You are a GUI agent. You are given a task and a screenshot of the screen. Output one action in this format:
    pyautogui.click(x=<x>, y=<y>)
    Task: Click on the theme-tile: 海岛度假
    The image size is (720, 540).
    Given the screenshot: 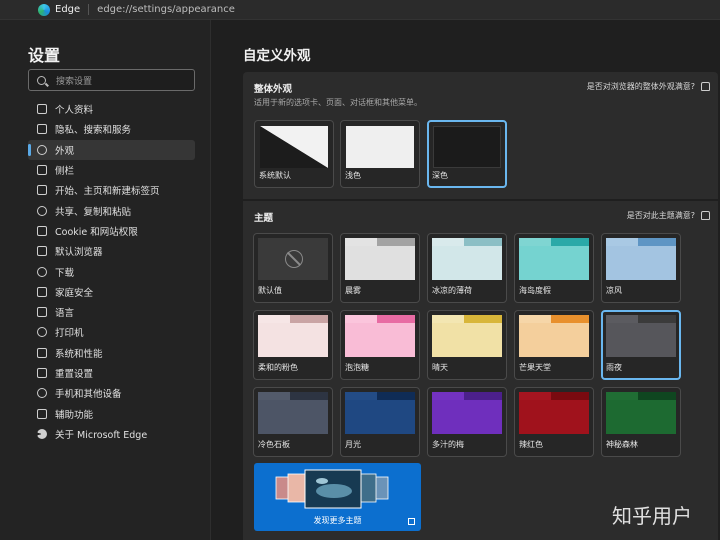 What is the action you would take?
    pyautogui.click(x=554, y=268)
    